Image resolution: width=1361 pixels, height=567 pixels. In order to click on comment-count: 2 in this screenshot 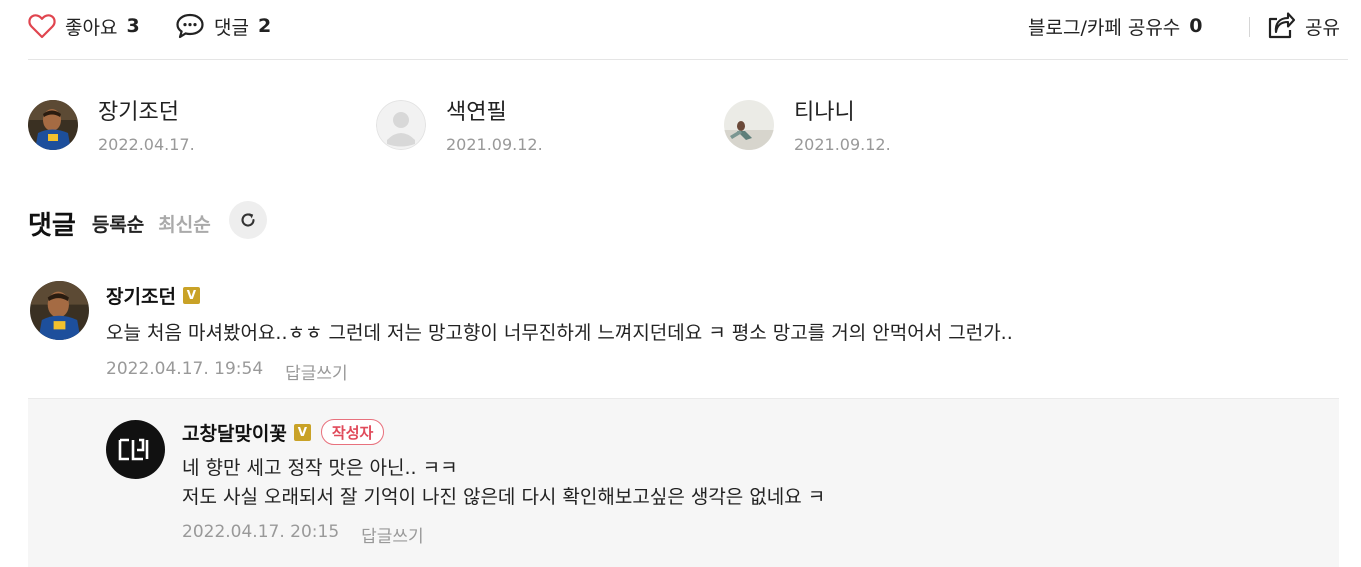, I will do `click(264, 26)`.